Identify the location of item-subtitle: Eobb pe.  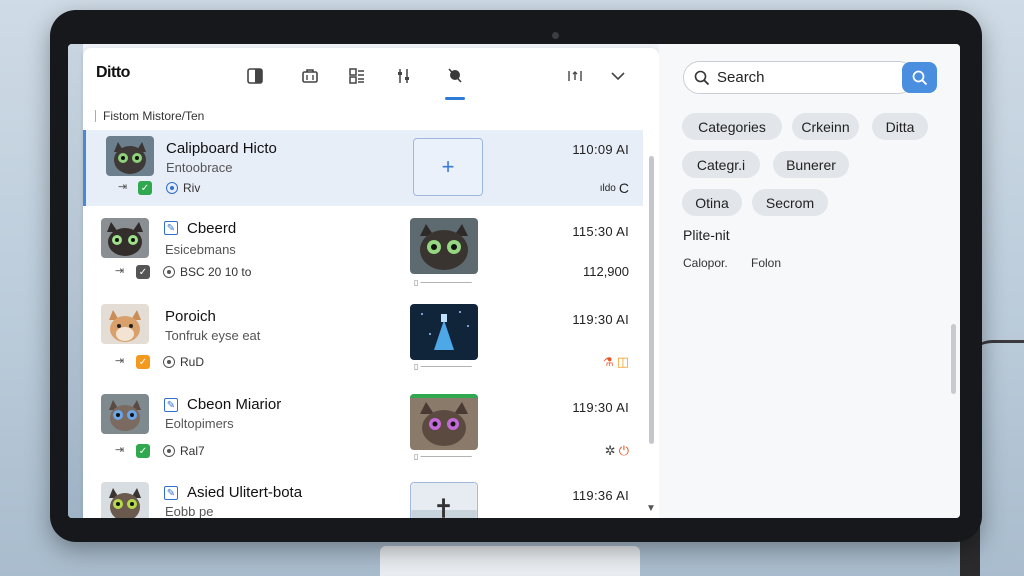
(189, 511).